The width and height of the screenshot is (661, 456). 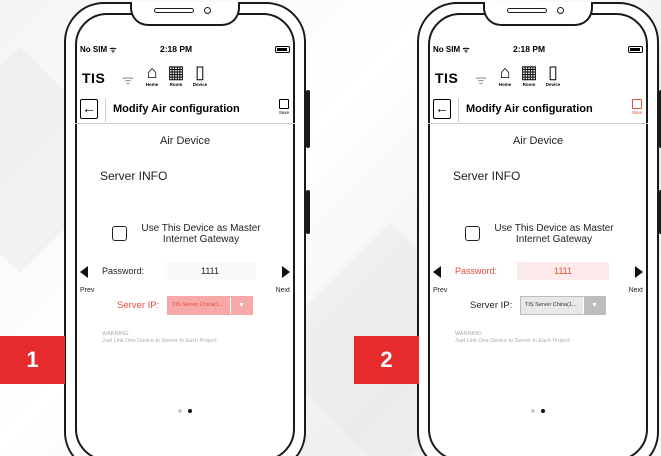 I want to click on step-badge-1: 1, so click(x=32, y=360).